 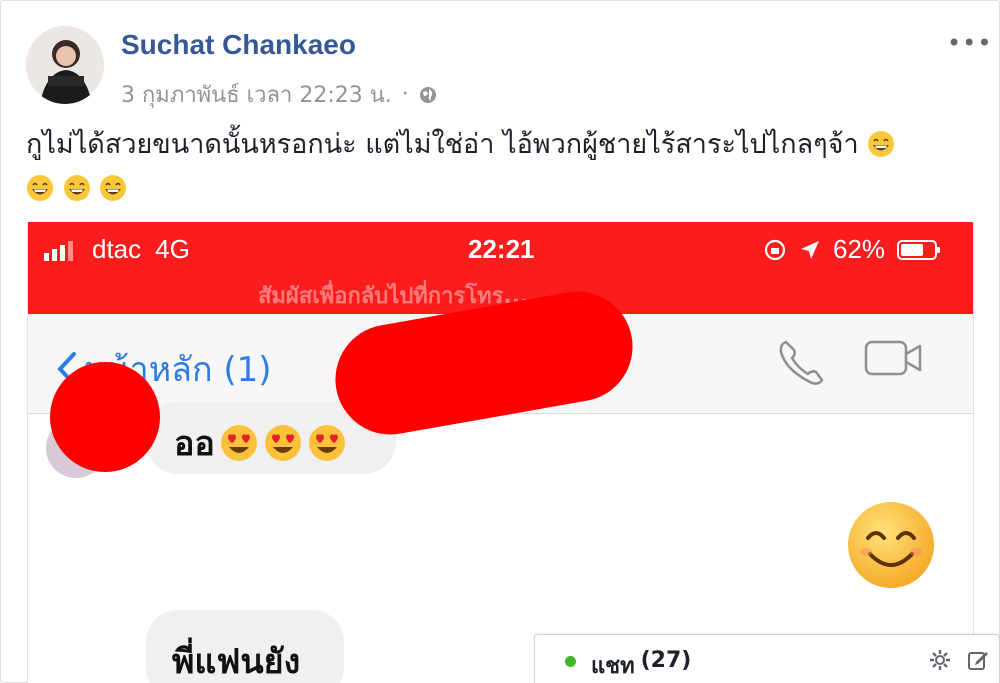 I want to click on message-1-text: ออ, so click(x=194, y=444).